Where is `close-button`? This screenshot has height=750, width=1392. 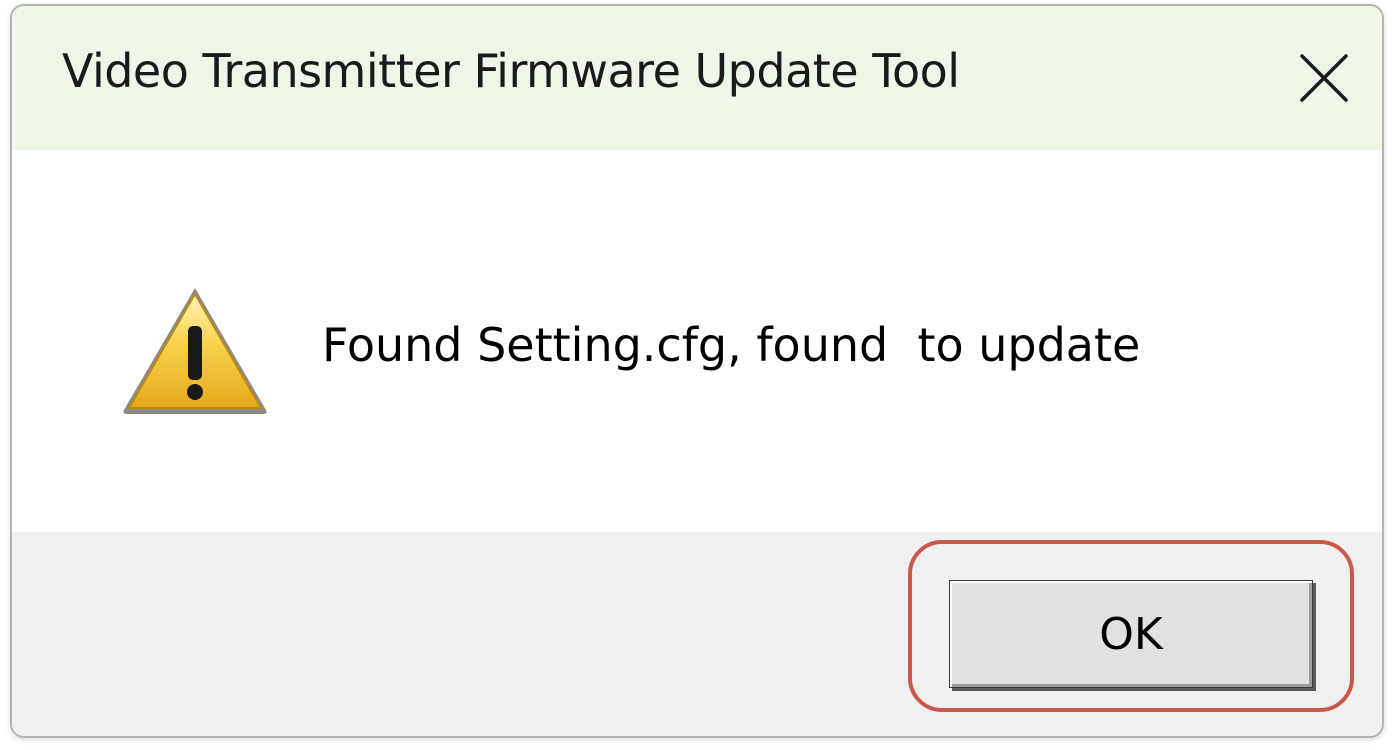
close-button is located at coordinates (1324, 78).